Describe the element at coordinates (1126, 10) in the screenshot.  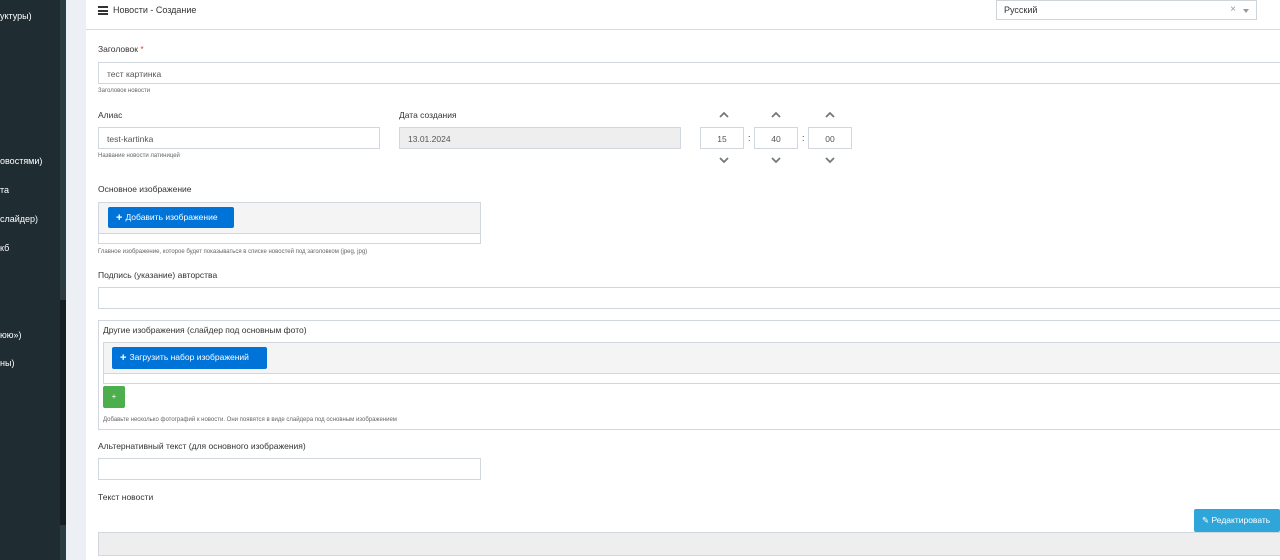
I see `language-select: Русский ×` at that location.